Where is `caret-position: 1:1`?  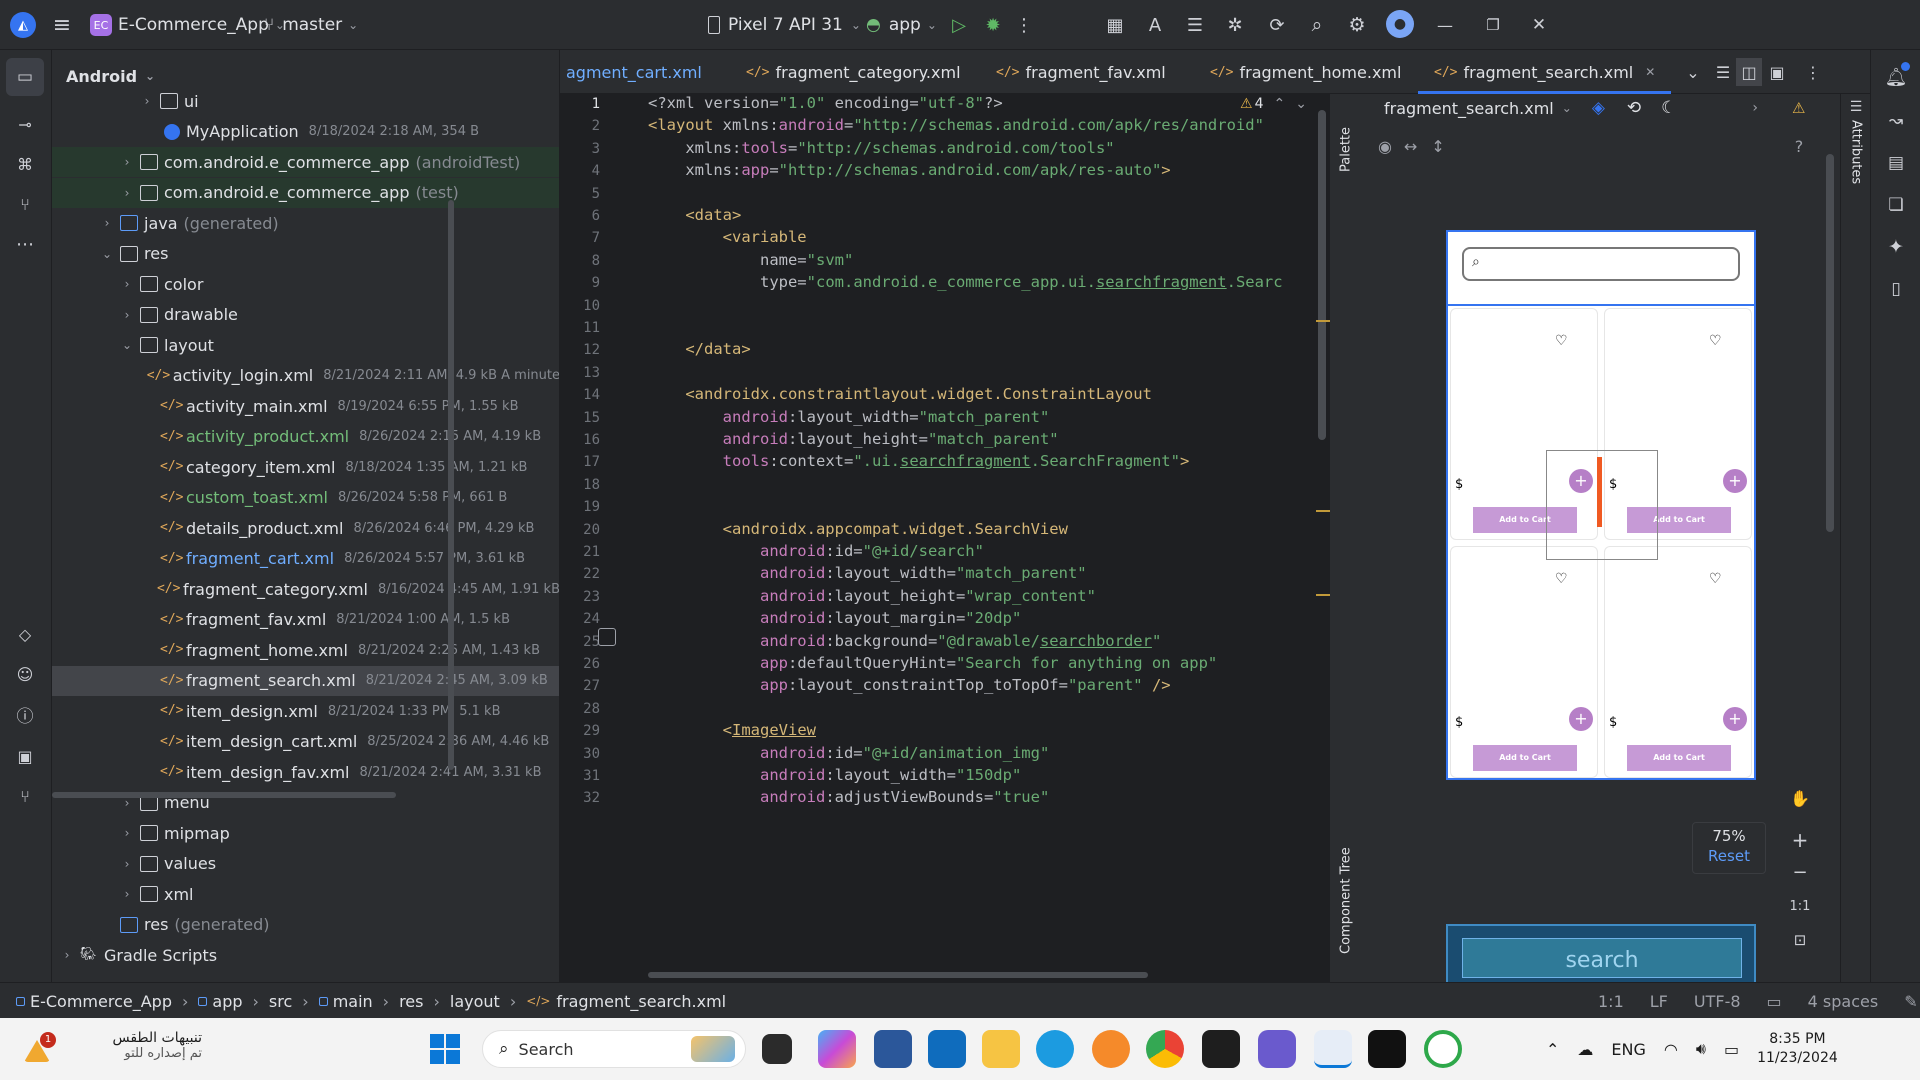
caret-position: 1:1 is located at coordinates (1611, 1001).